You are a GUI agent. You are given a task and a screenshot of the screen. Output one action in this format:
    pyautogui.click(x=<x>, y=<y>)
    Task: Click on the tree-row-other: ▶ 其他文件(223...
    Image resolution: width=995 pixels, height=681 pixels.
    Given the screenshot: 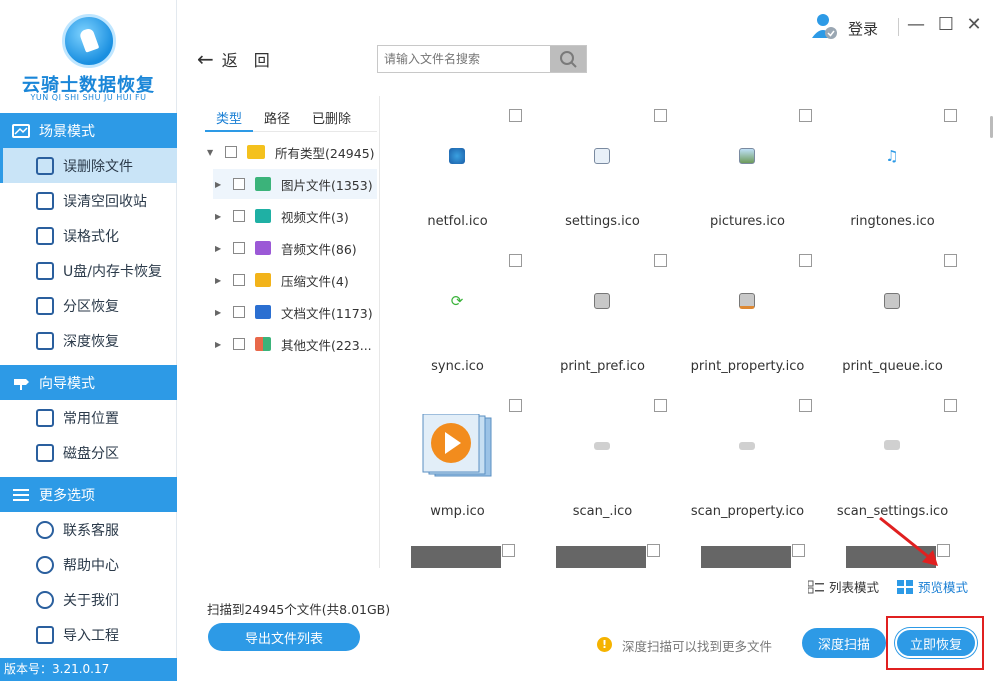 What is the action you would take?
    pyautogui.click(x=295, y=344)
    